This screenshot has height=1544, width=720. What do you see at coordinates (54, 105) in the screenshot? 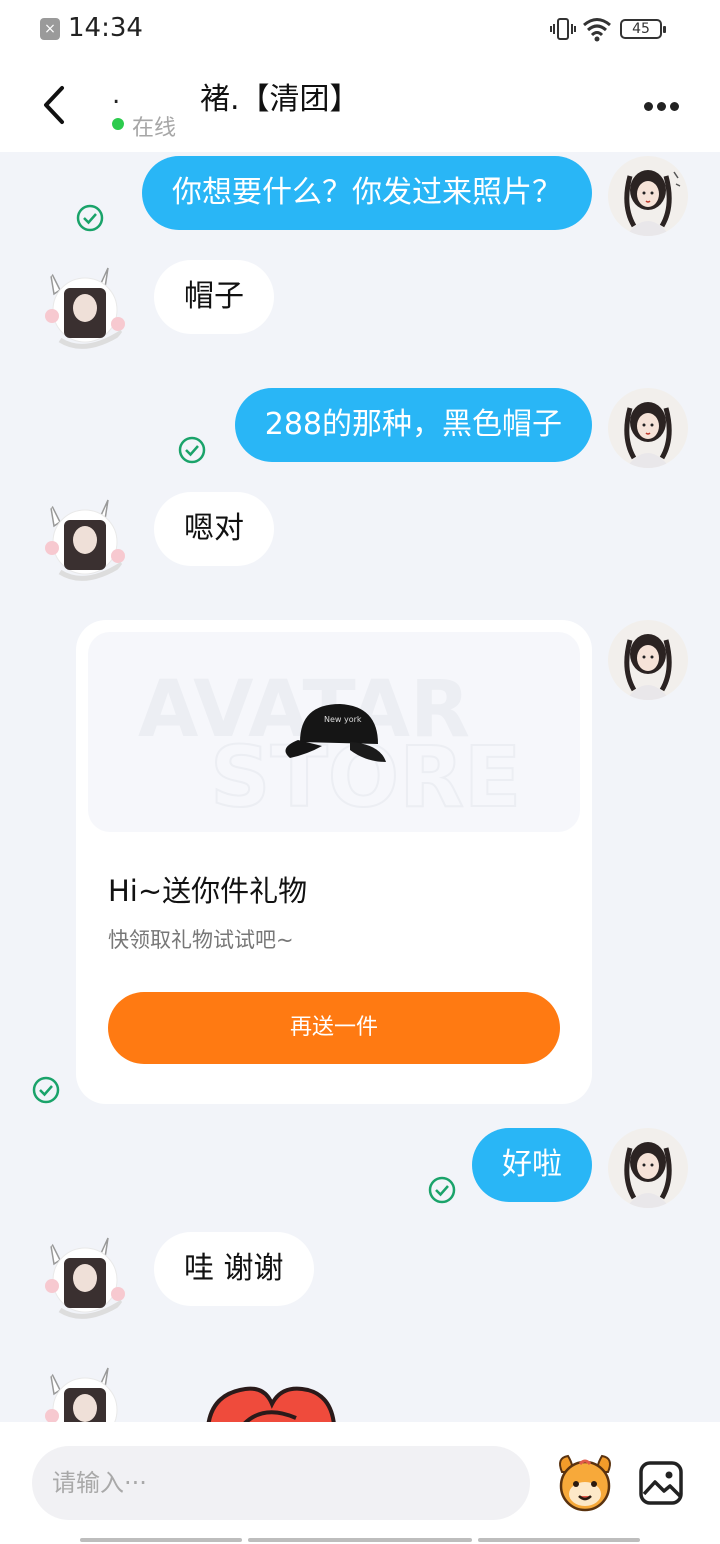
I see `back-arrow-icon` at bounding box center [54, 105].